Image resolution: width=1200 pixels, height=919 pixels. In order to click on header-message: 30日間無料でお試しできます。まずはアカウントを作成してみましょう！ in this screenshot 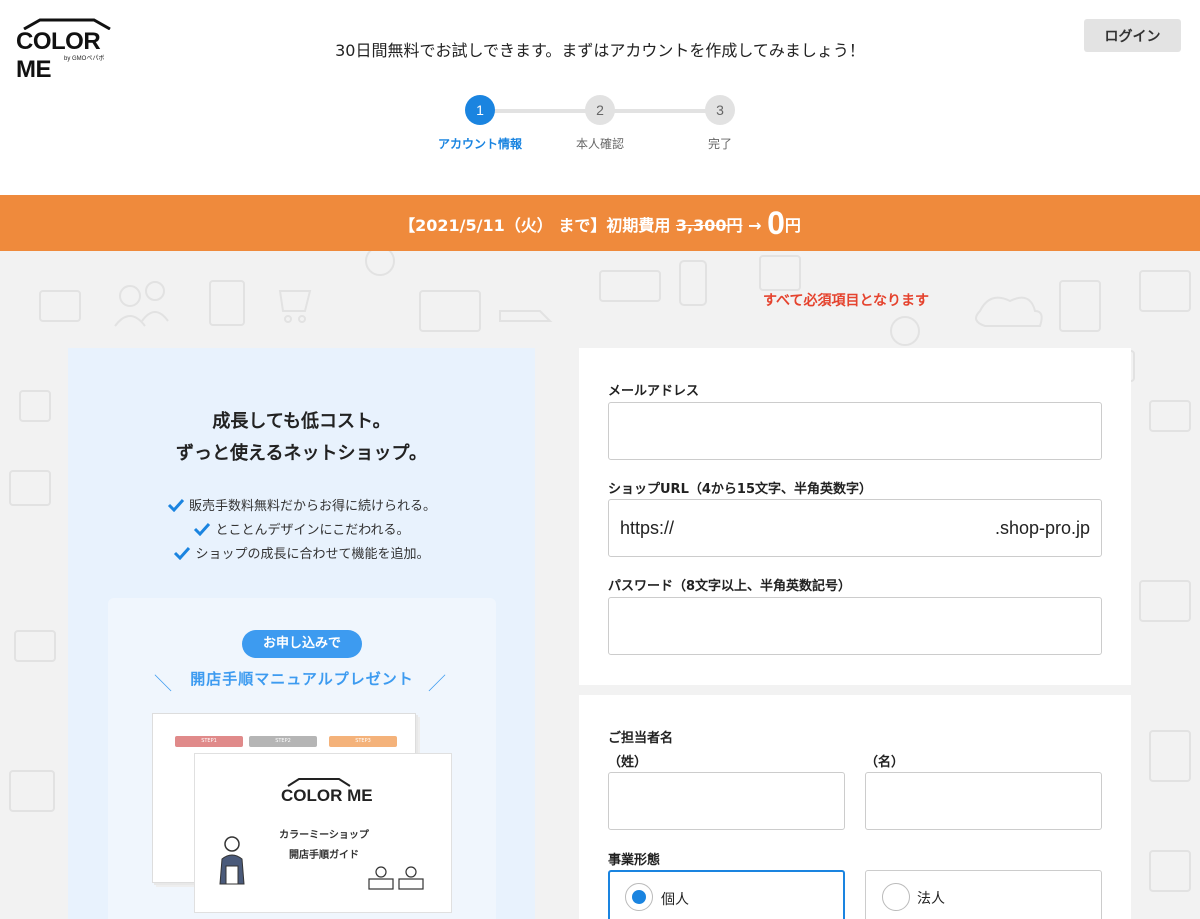, I will do `click(600, 50)`.